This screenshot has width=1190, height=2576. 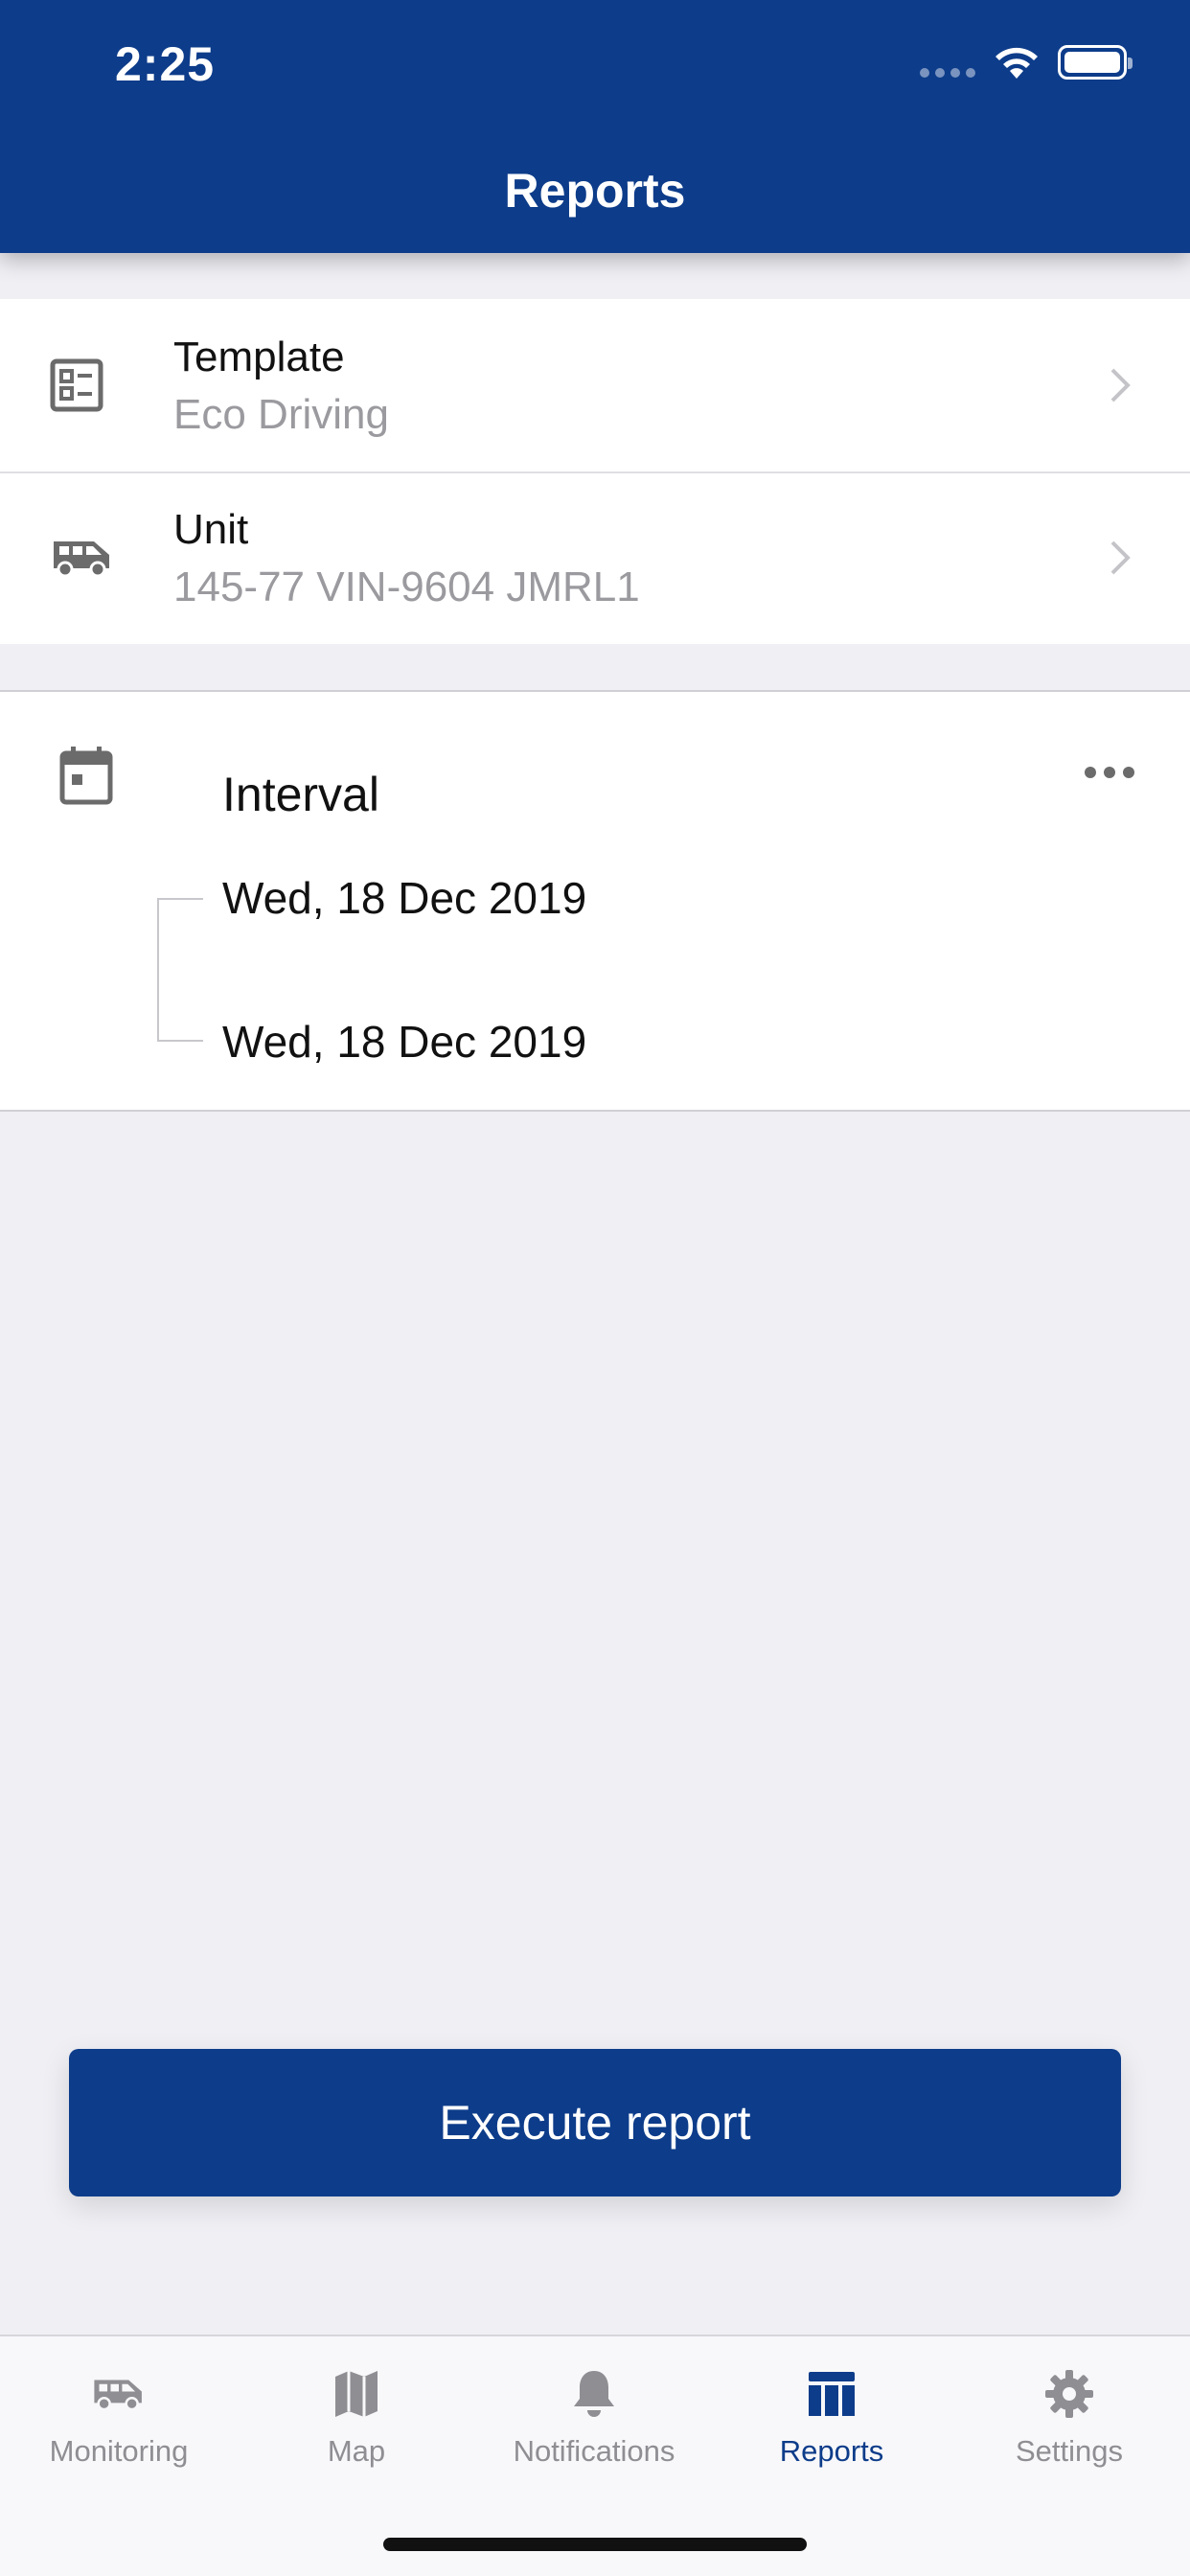 I want to click on gear-icon, so click(x=1069, y=2394).